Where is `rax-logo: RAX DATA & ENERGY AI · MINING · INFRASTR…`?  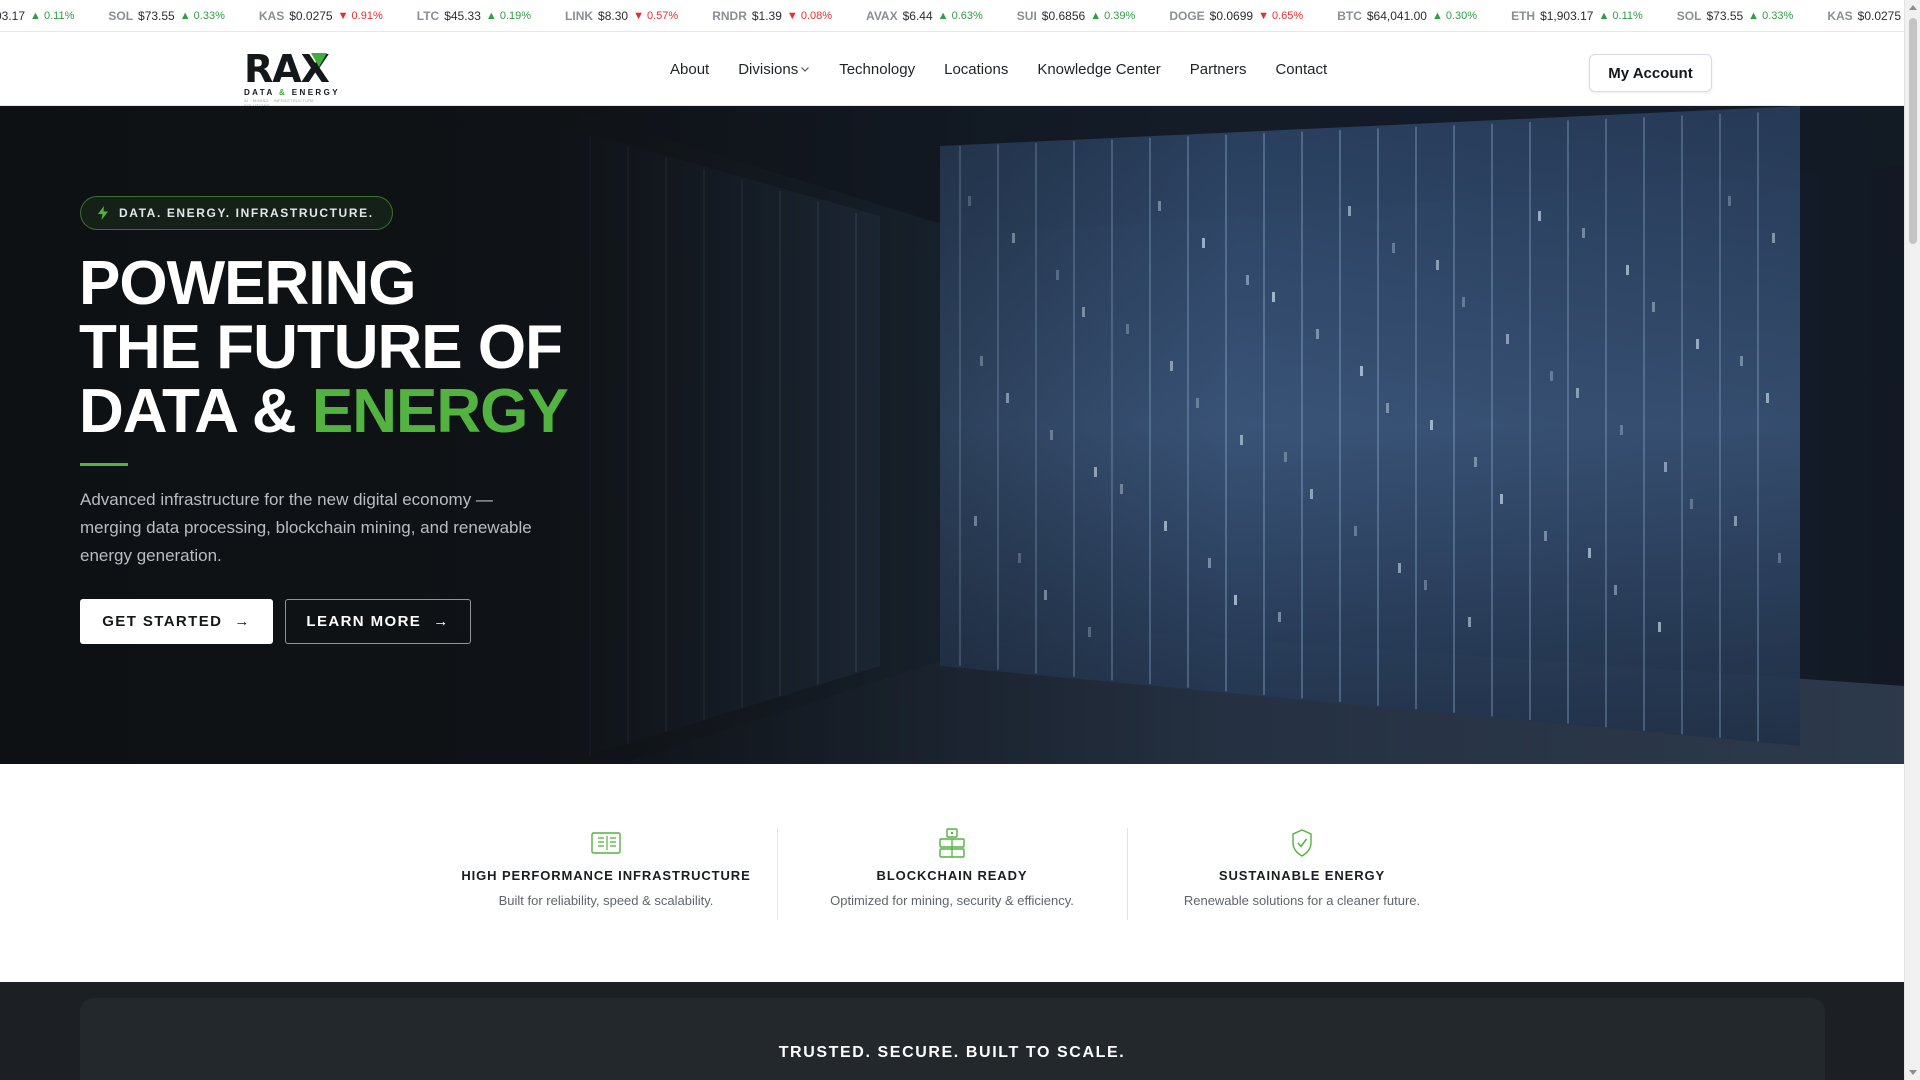
rax-logo: RAX DATA & ENERGY AI · MINING · INFRASTR… is located at coordinates (294, 79).